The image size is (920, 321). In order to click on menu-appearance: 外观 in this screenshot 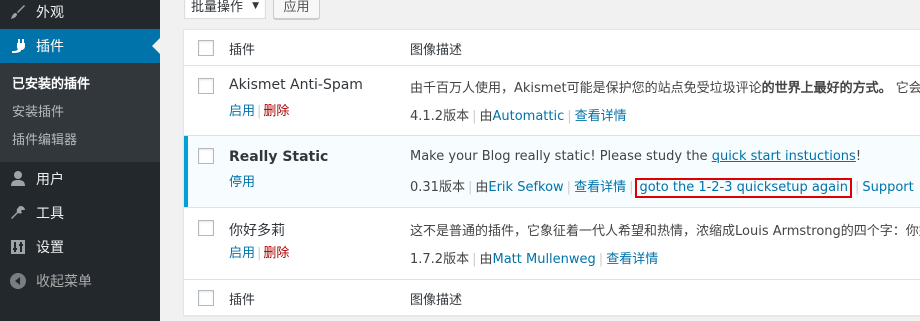, I will do `click(80, 14)`.